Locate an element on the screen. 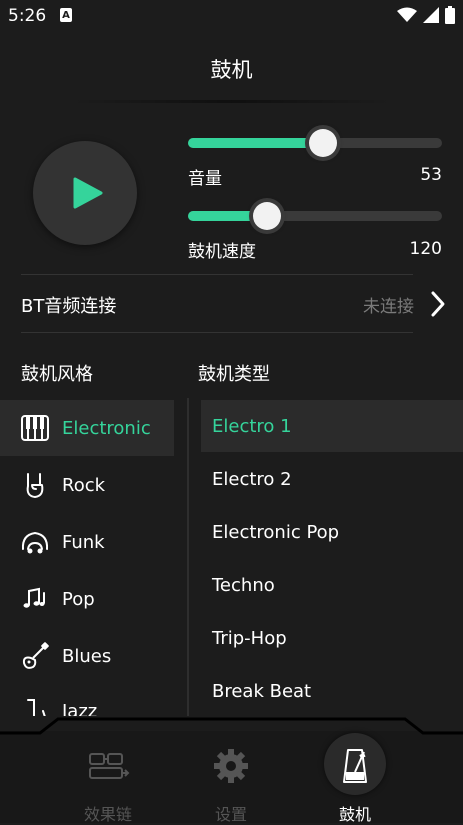  style-item-rock: Rock is located at coordinates (87, 485).